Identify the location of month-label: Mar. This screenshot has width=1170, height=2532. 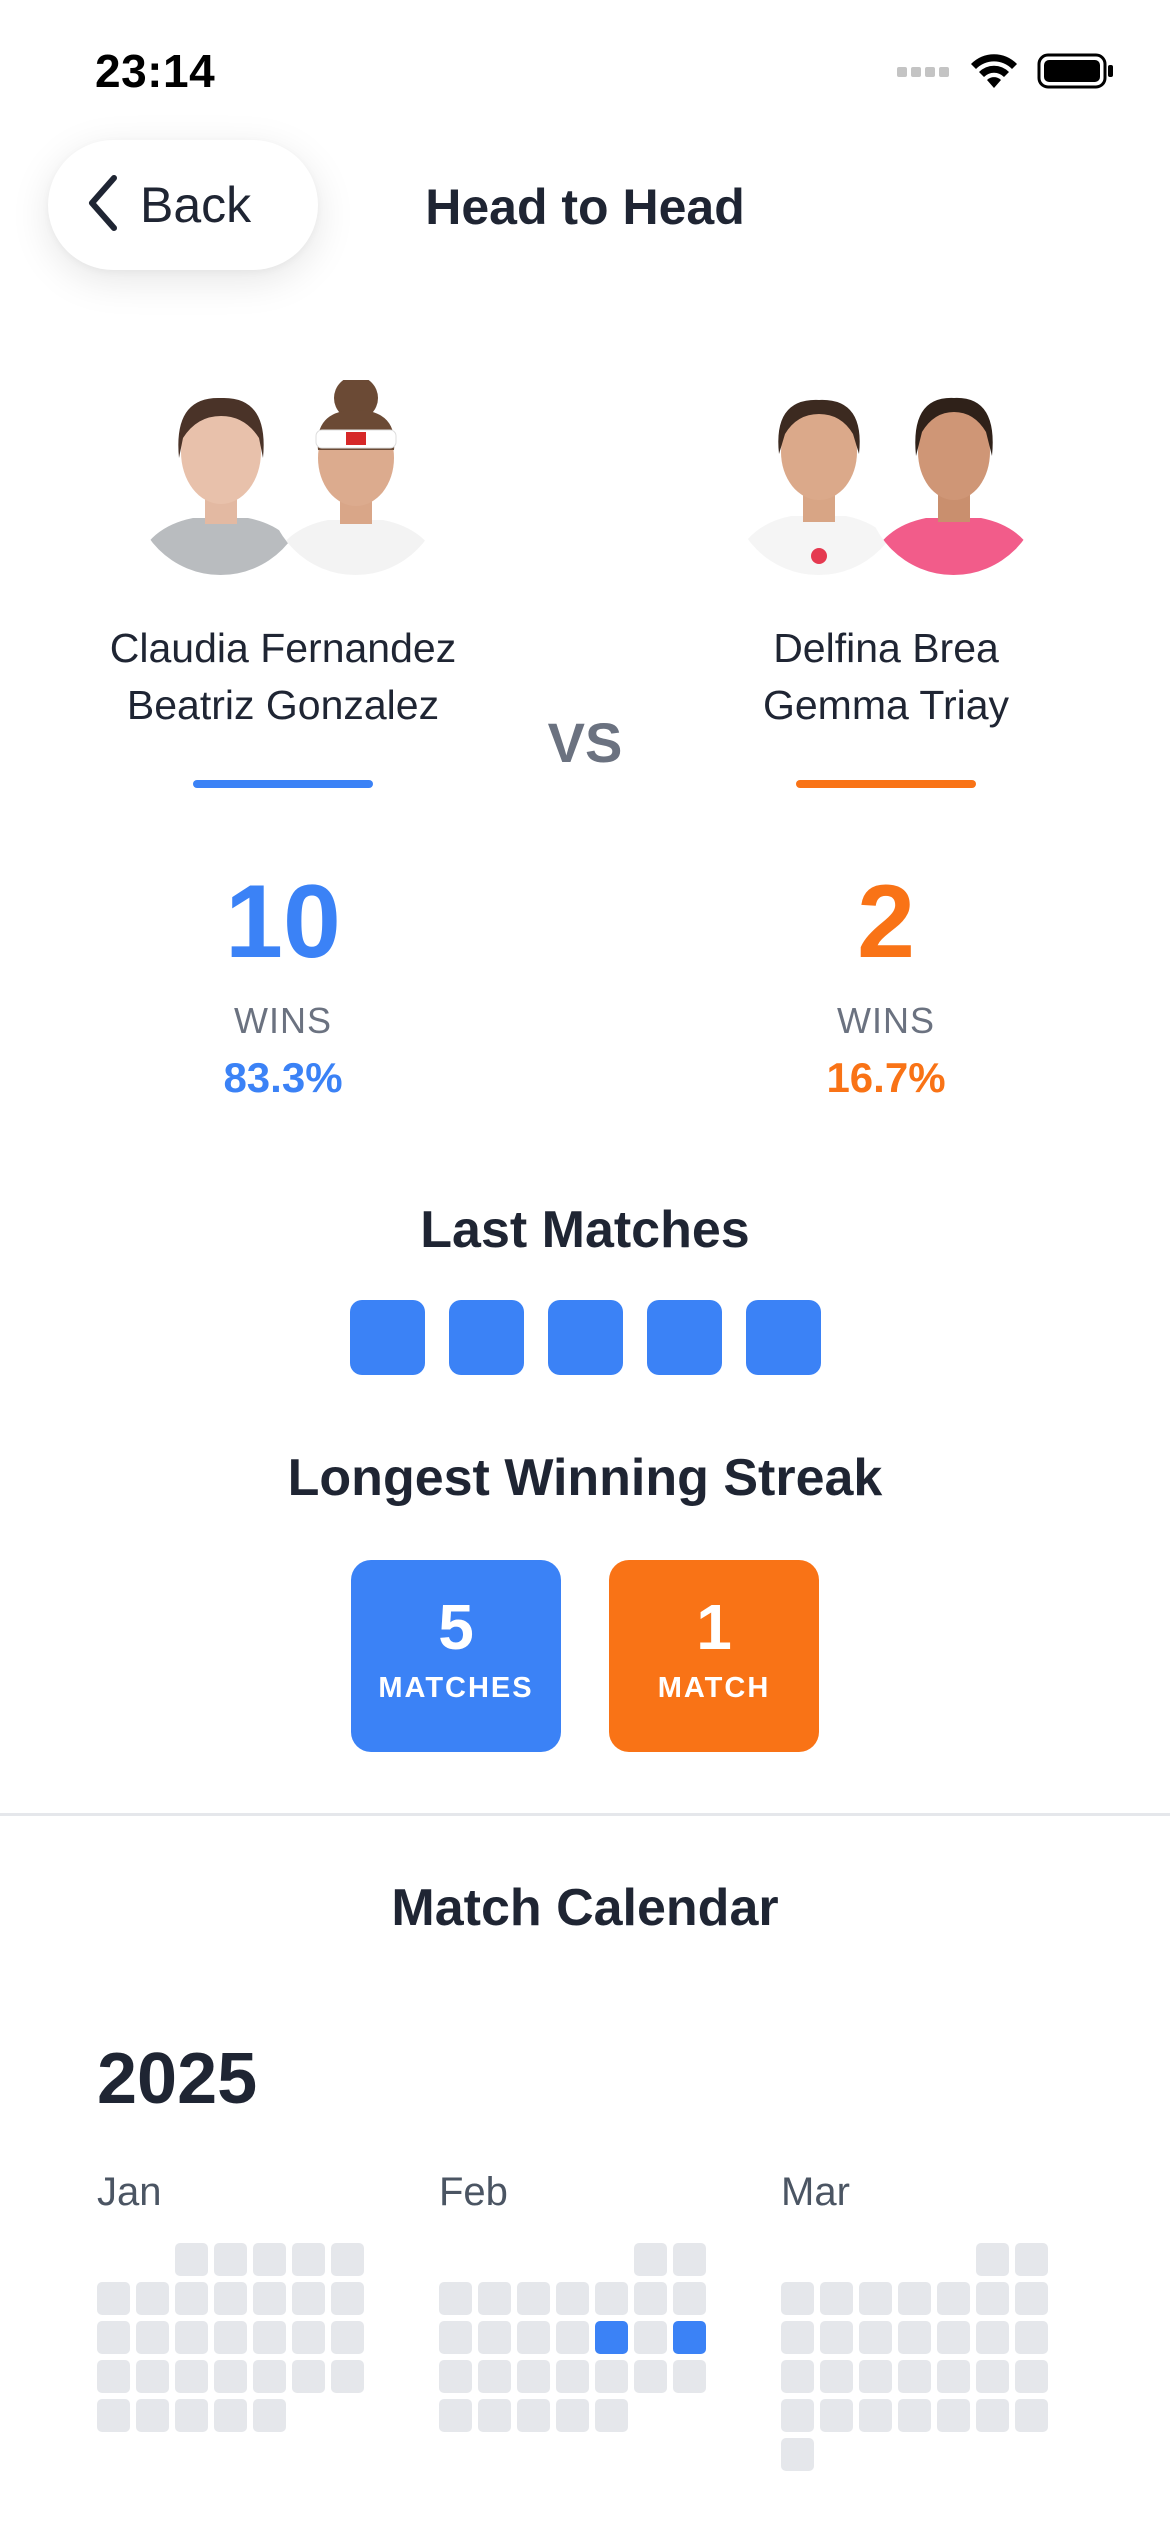
(815, 2192).